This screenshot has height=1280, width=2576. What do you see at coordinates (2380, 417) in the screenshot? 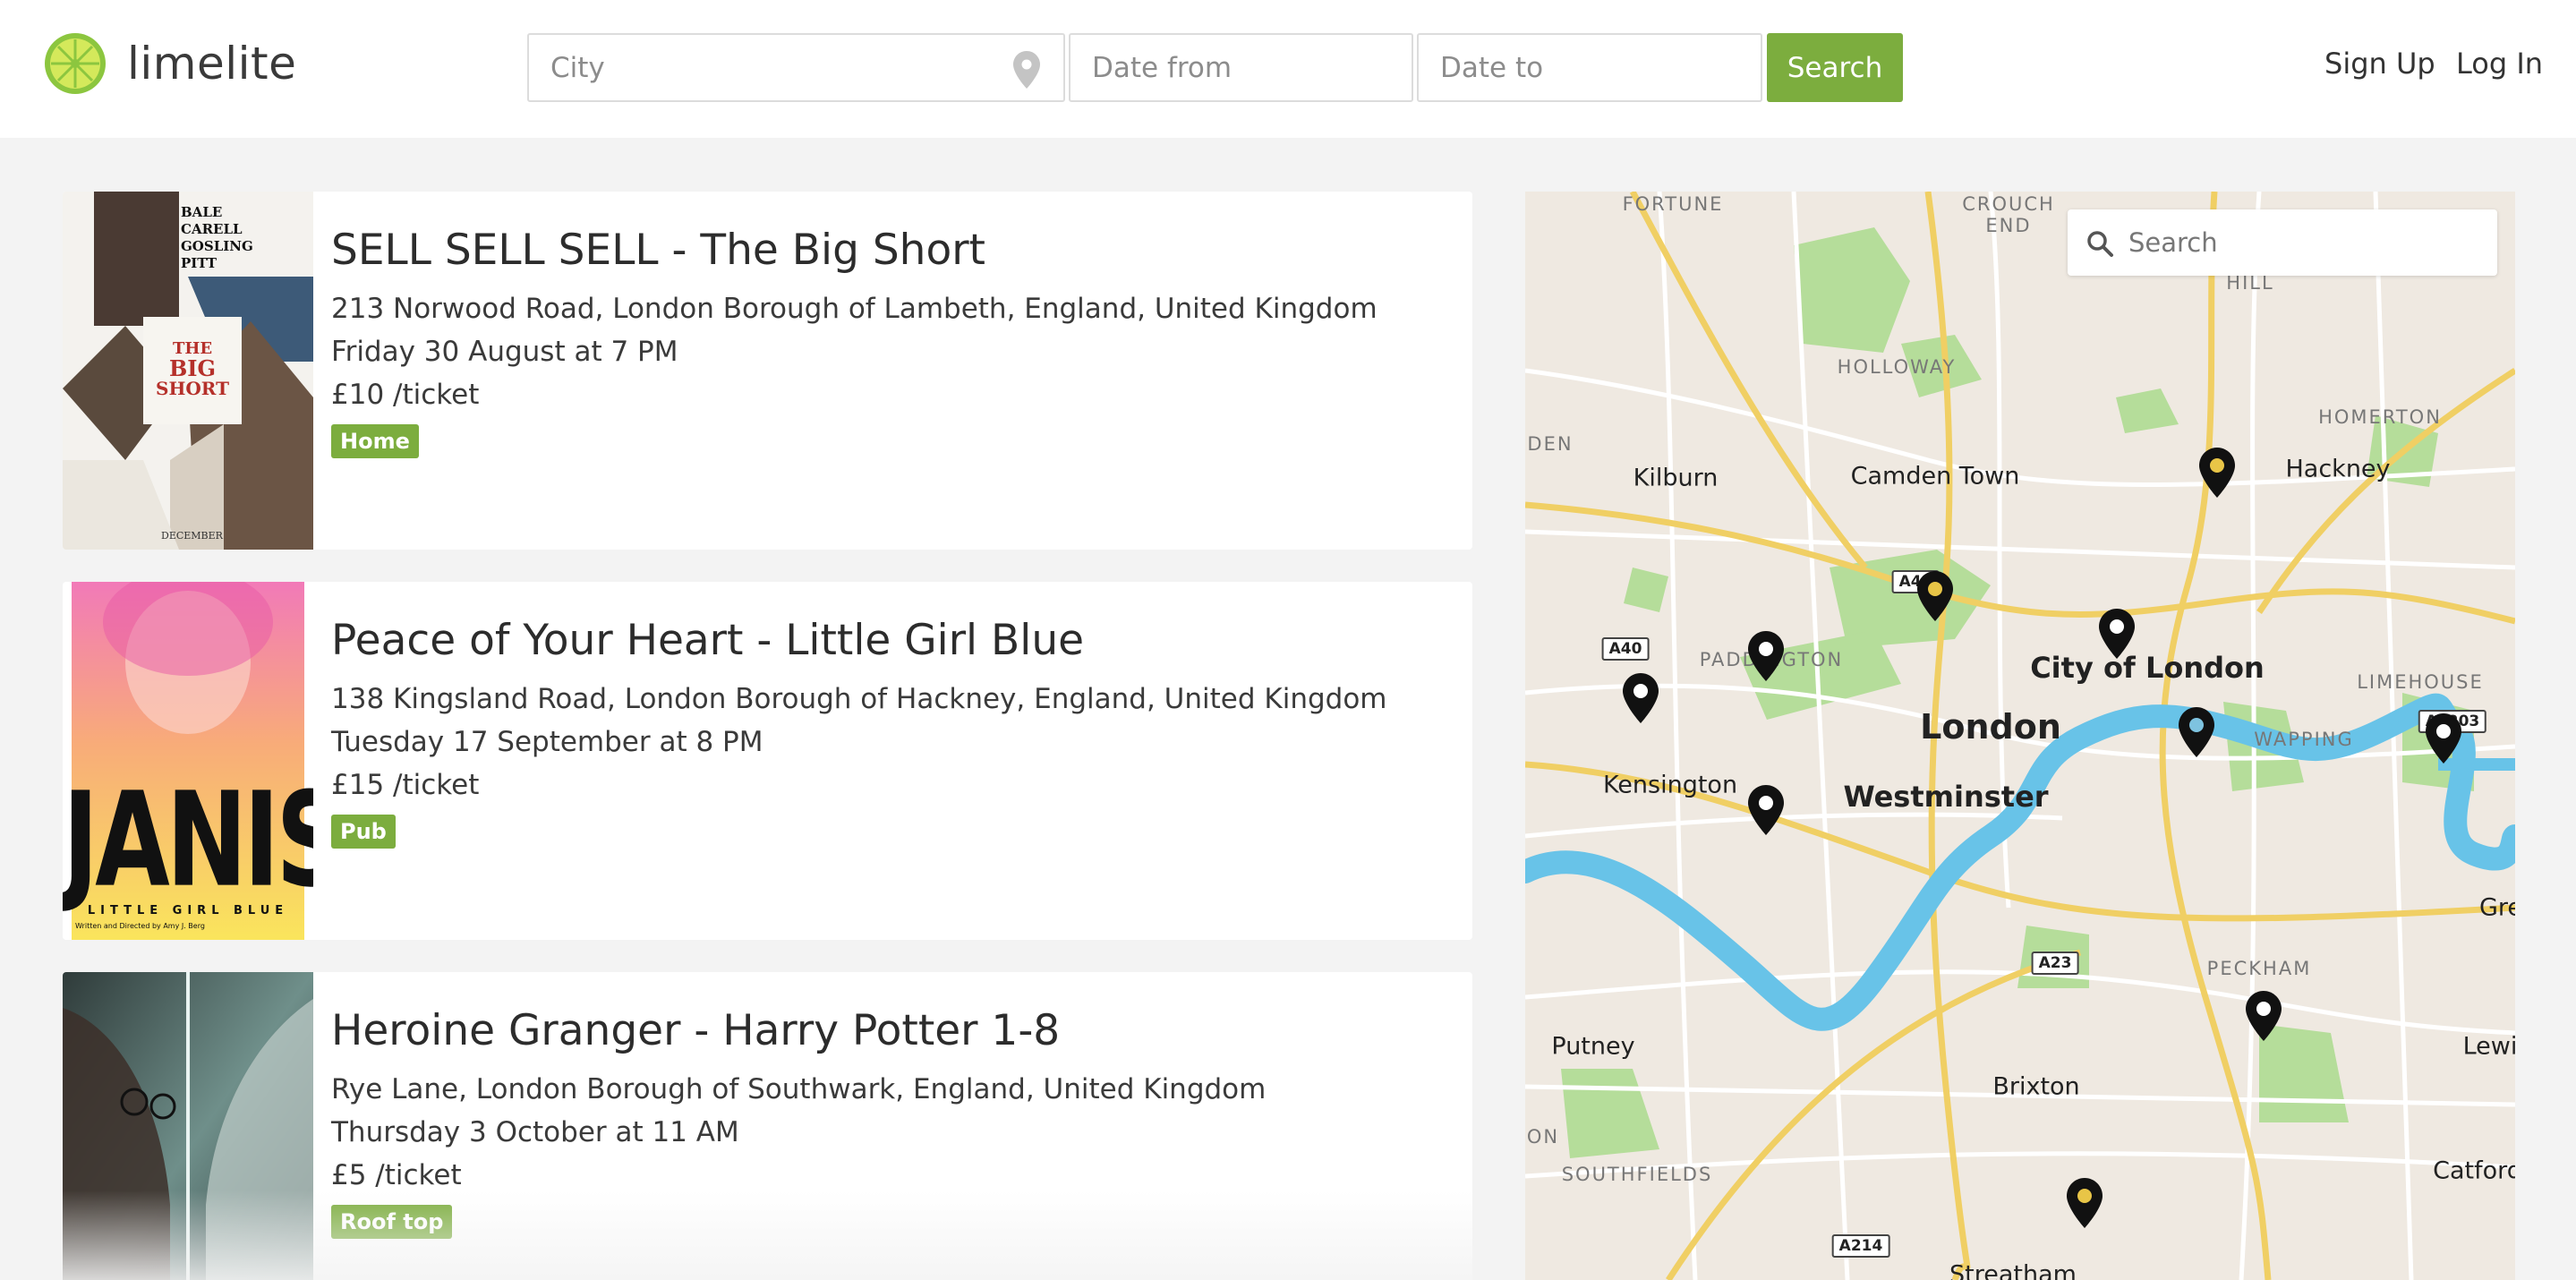
I see `map-label-homerton: HOMERTON` at bounding box center [2380, 417].